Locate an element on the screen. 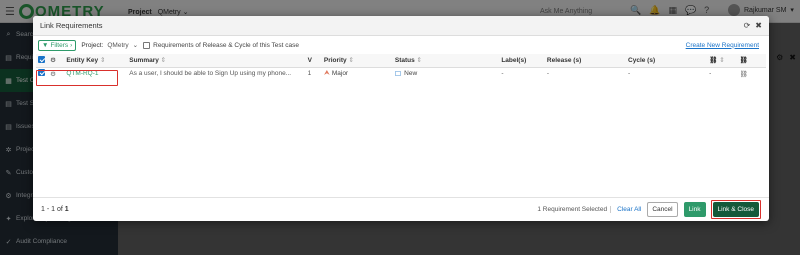  column-status: Status ⇕ is located at coordinates (446, 61).